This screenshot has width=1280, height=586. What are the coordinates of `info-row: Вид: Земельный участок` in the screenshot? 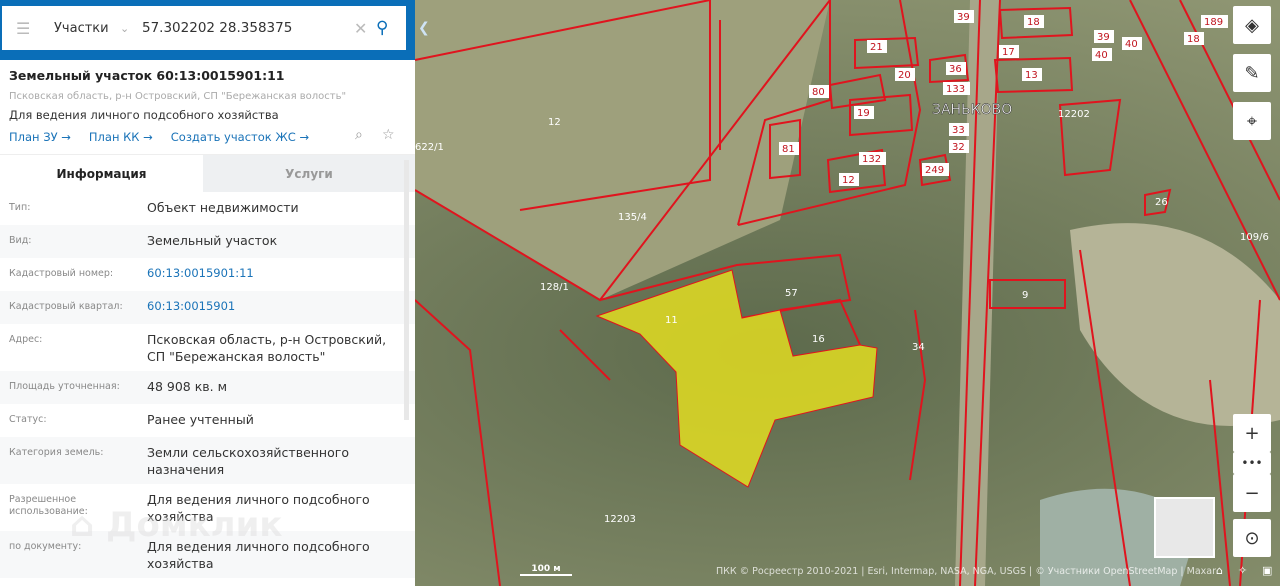 It's located at (207, 241).